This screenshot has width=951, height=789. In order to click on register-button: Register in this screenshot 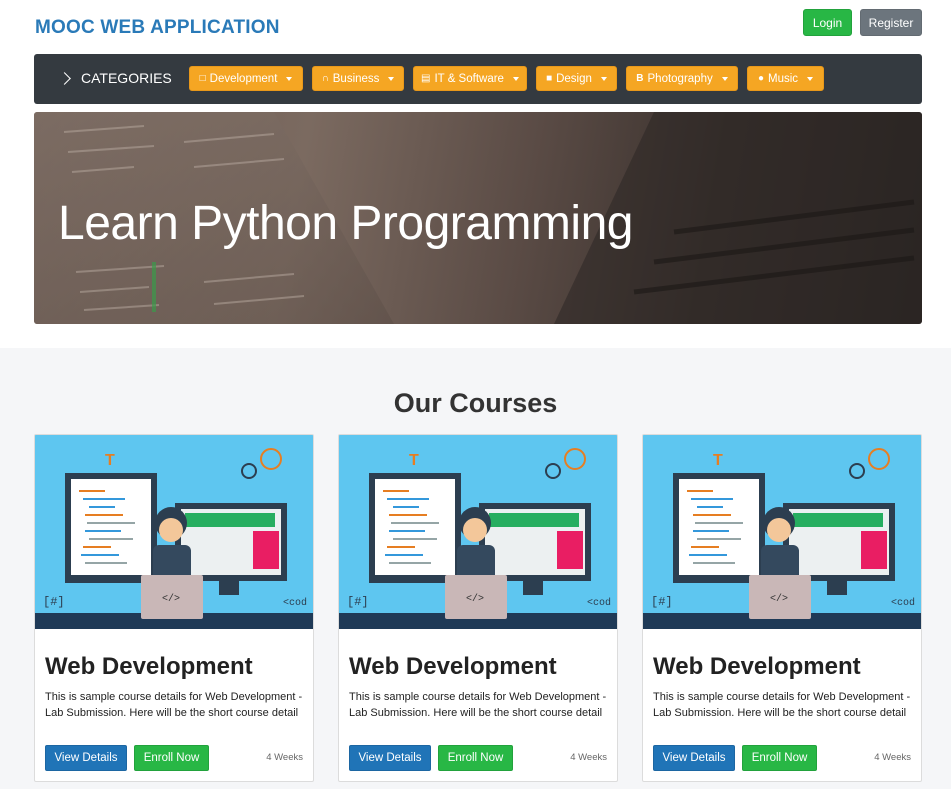, I will do `click(891, 22)`.